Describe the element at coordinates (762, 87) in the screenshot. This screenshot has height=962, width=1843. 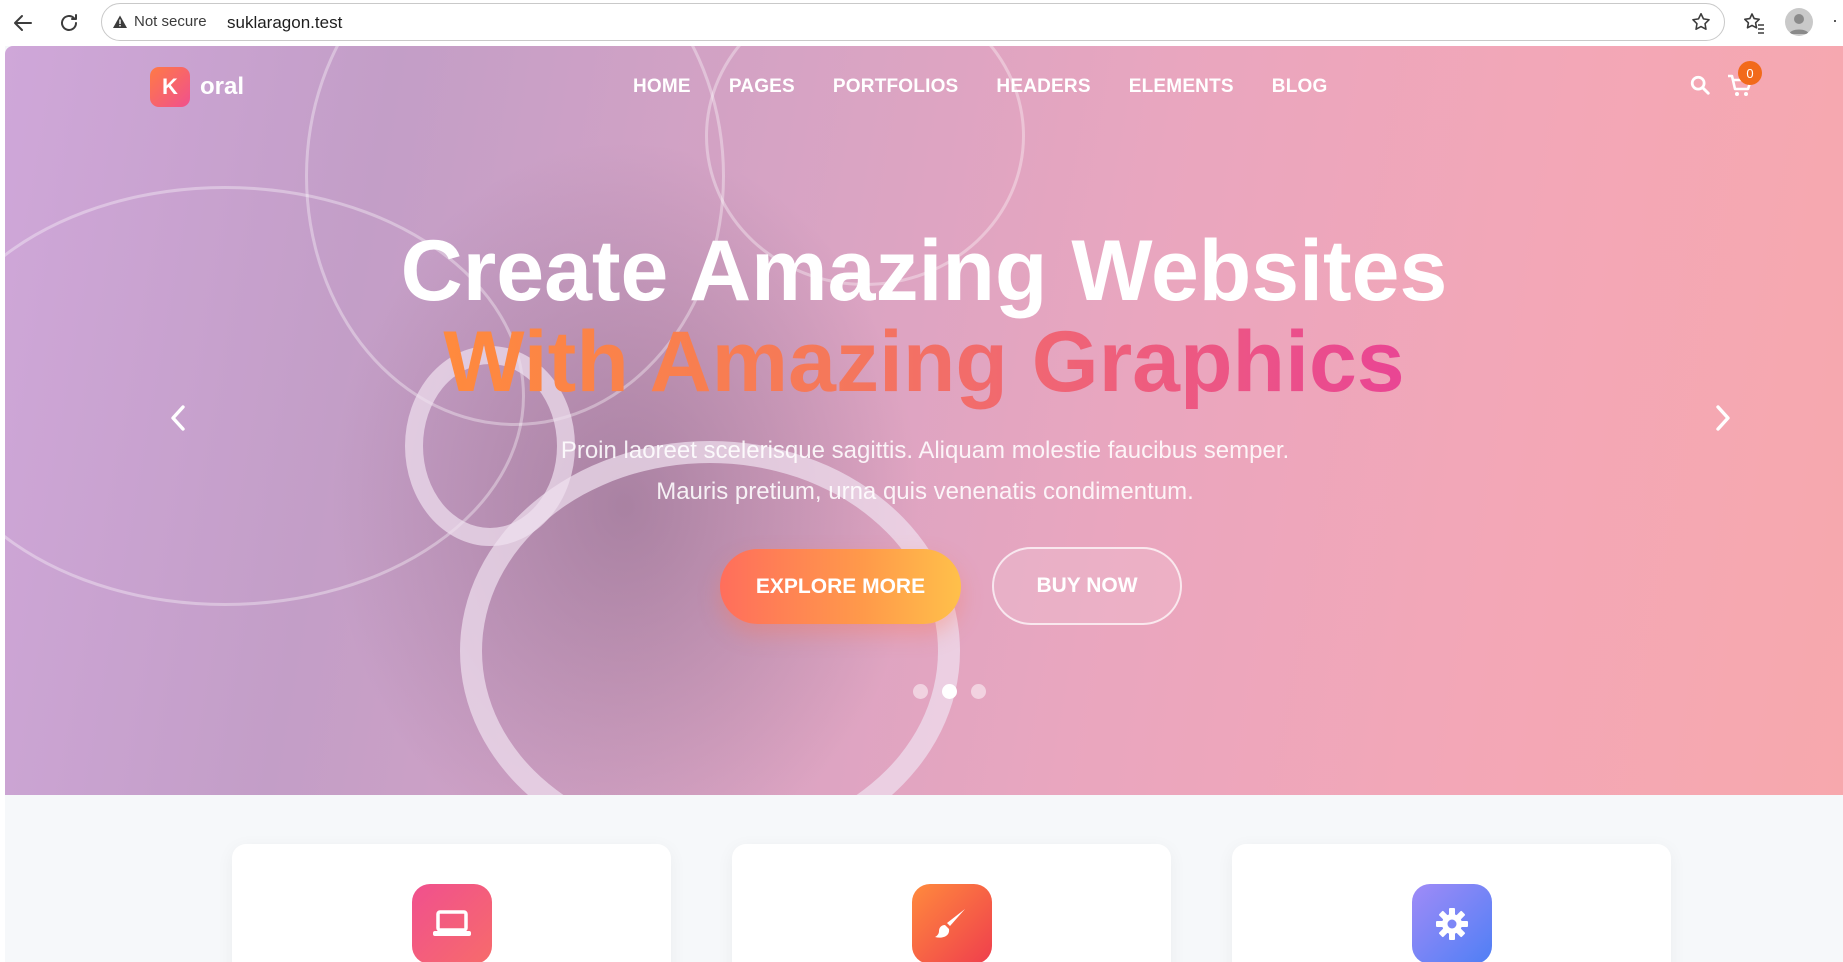
I see `nav-pages: PAGES` at that location.